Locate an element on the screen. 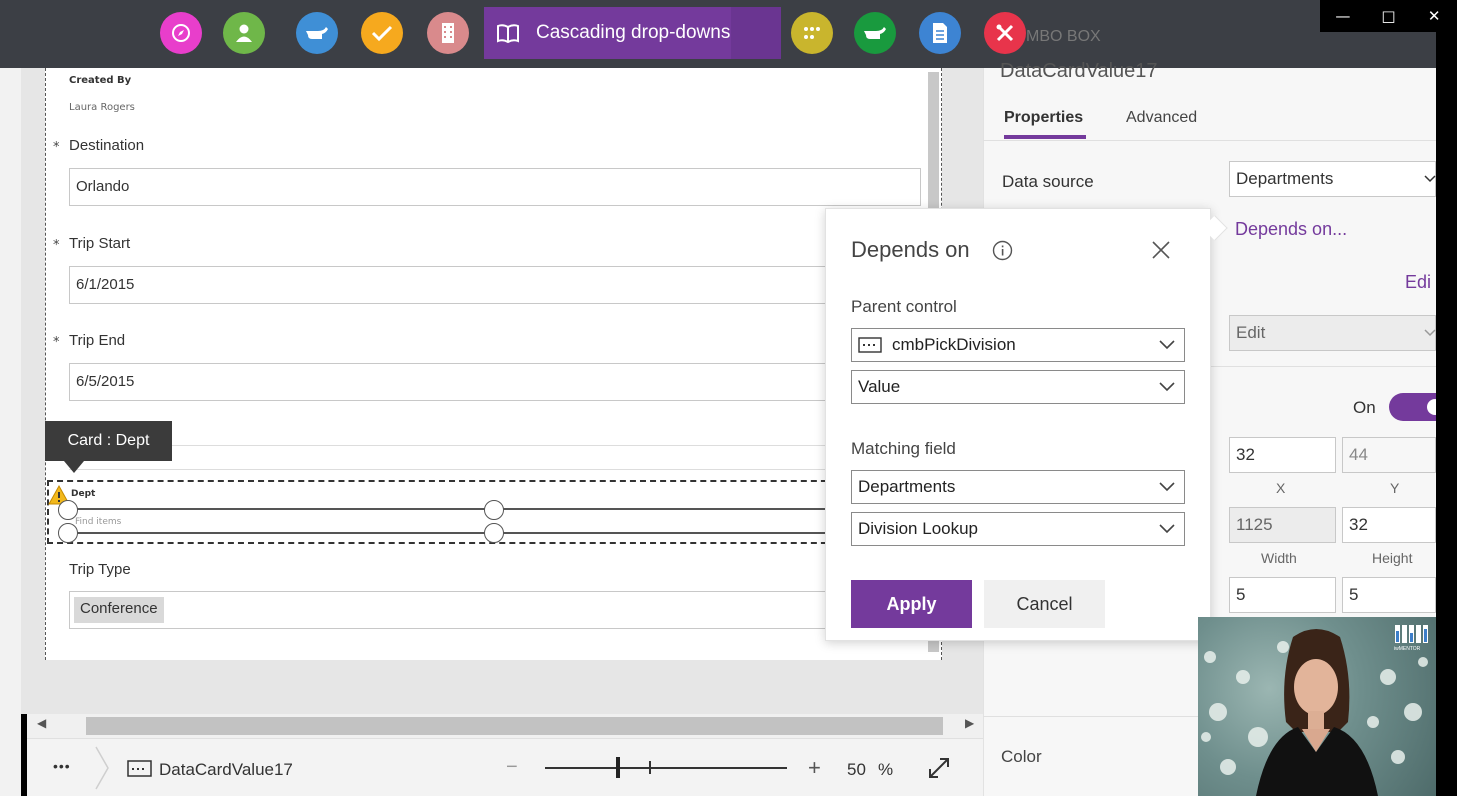  dept-placeholder: Find items is located at coordinates (98, 522).